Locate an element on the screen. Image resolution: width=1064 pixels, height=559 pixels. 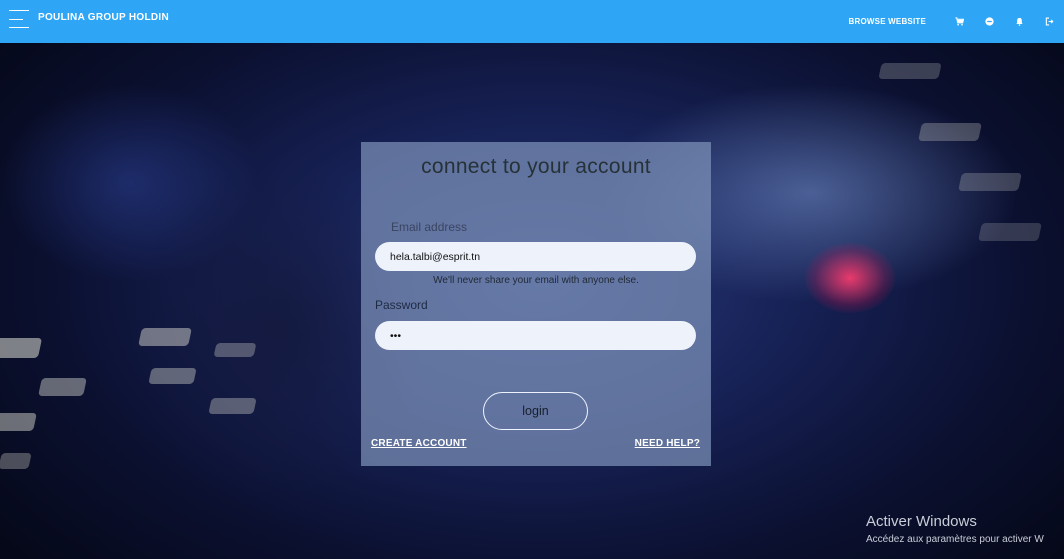
need-help-link: NEED HELP? is located at coordinates (667, 443).